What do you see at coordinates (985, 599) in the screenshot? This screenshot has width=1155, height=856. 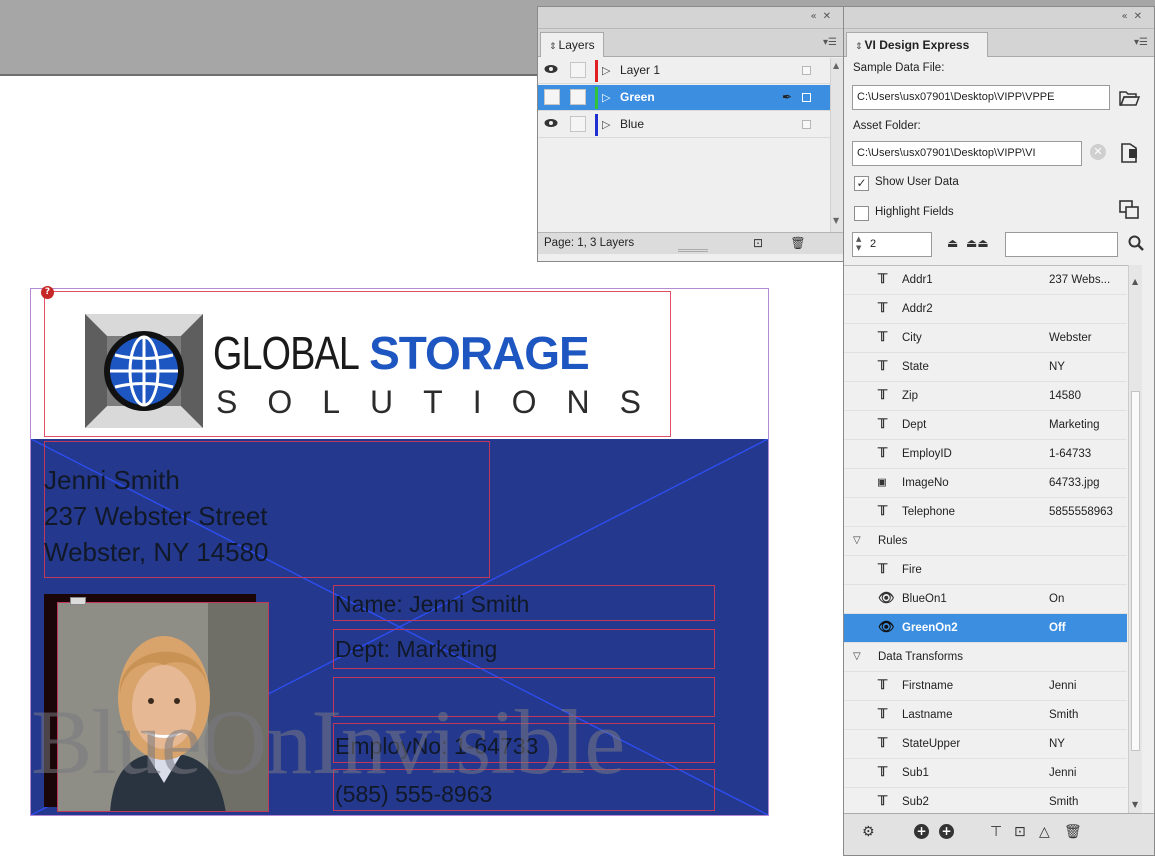 I see `rule-row-blueon1: 👁 BlueOn1 On` at bounding box center [985, 599].